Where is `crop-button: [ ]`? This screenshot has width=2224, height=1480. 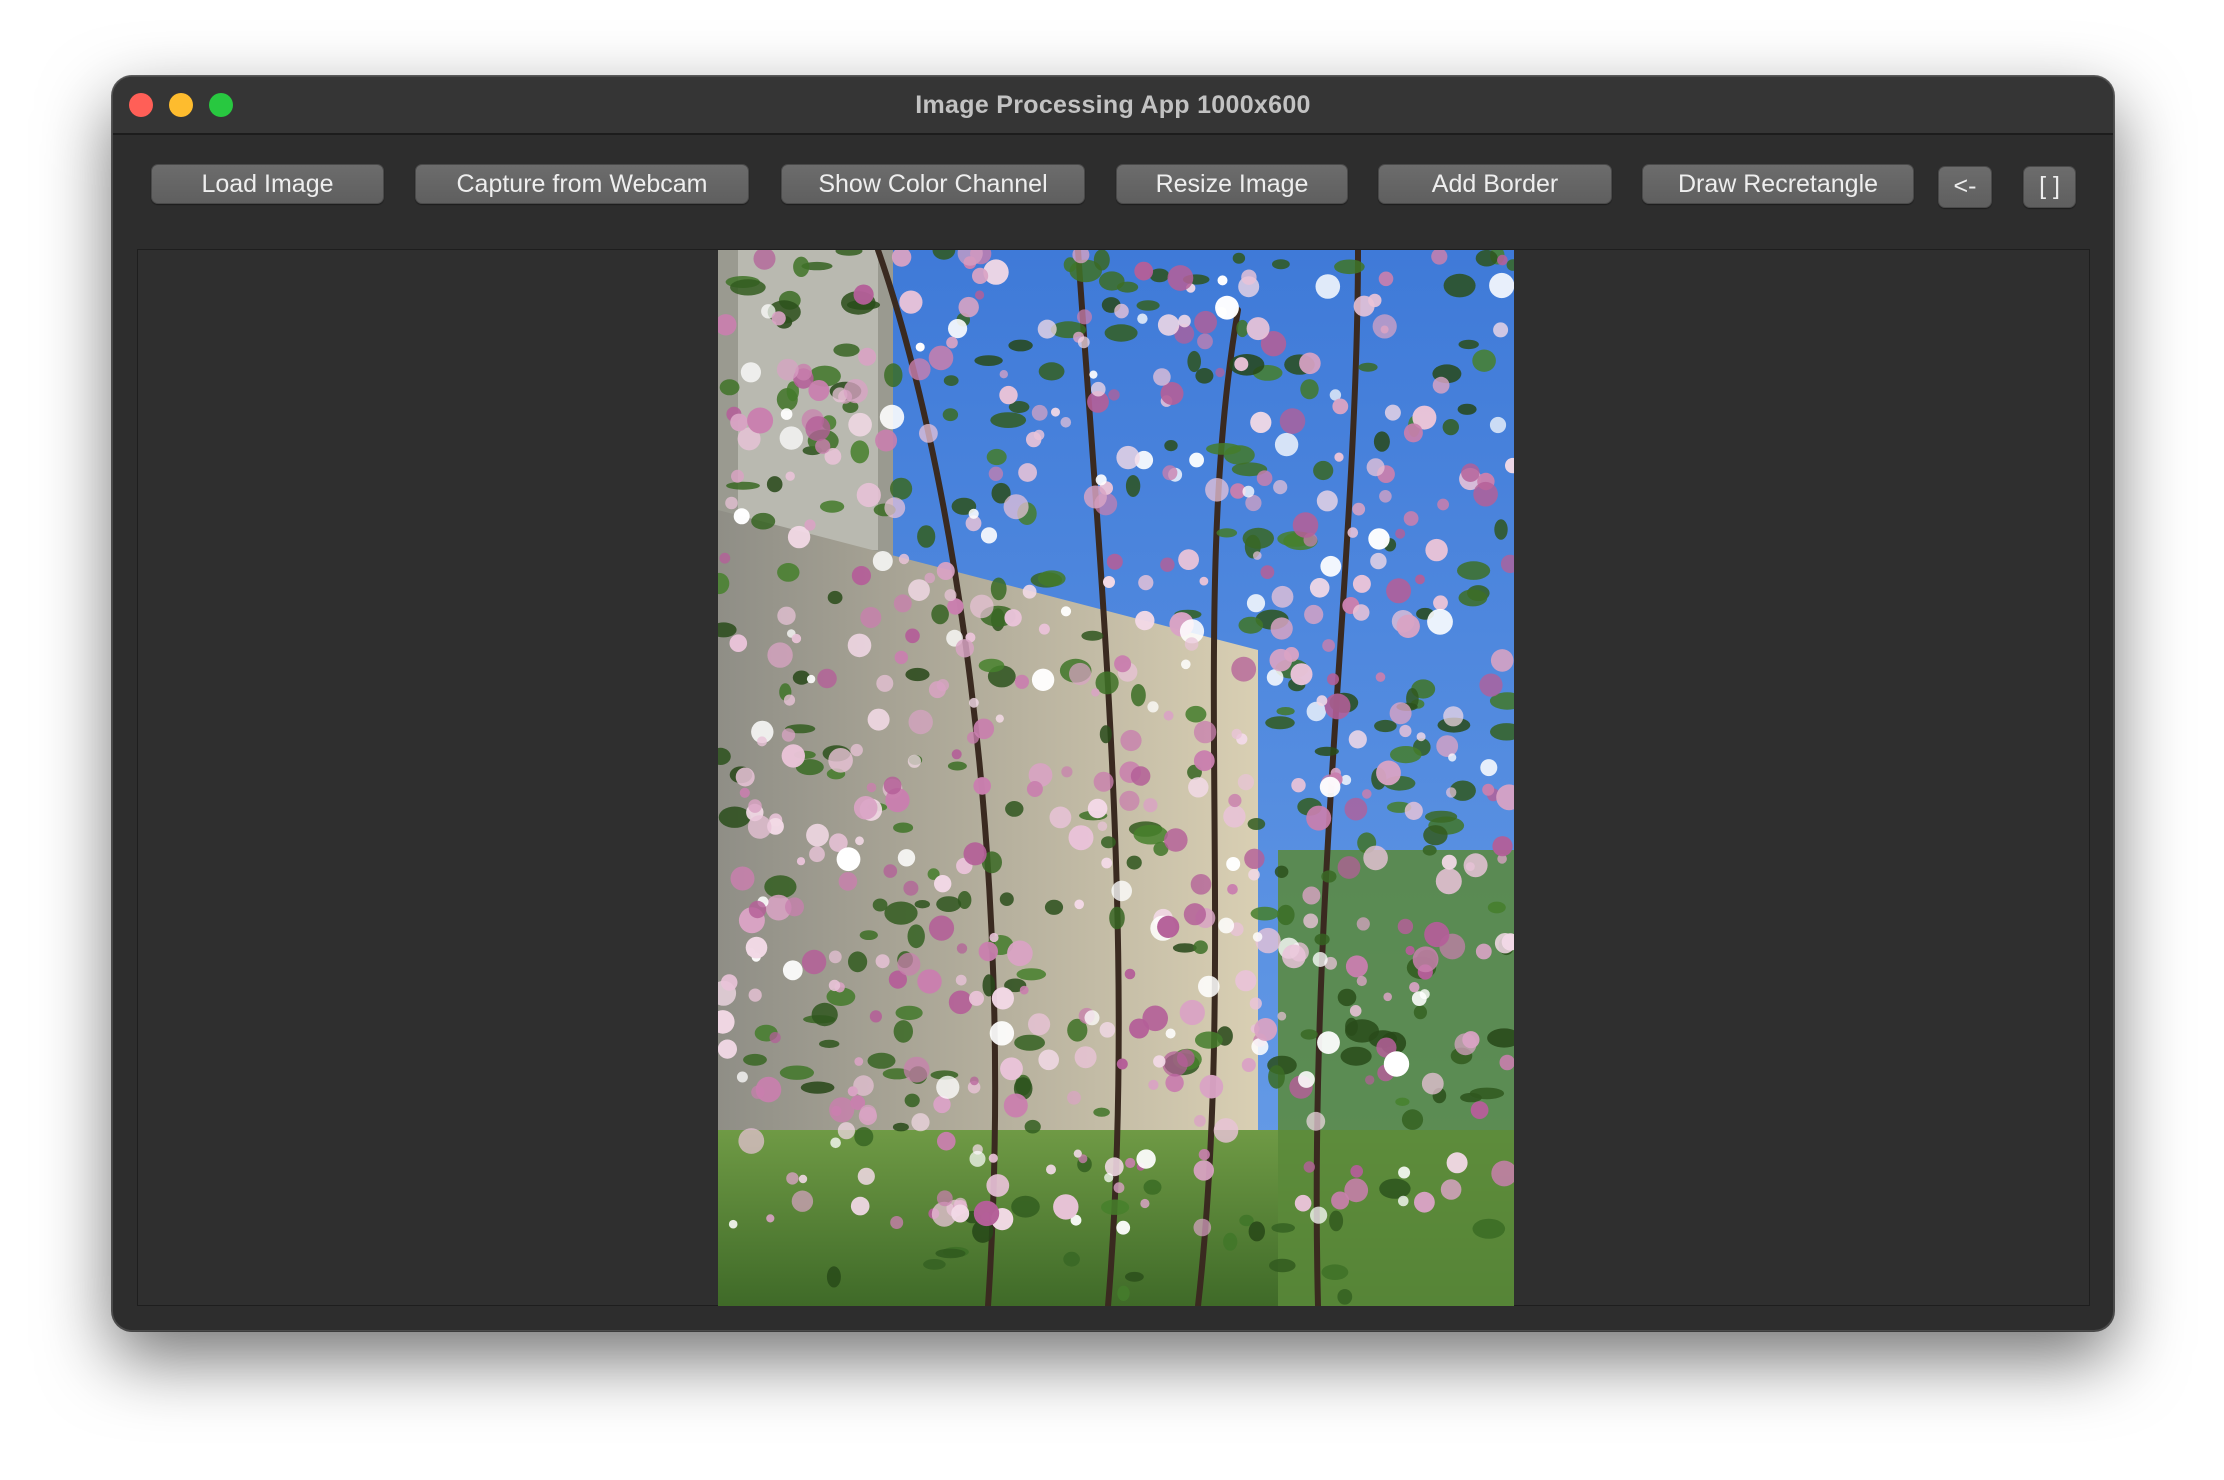
crop-button: [ ] is located at coordinates (2049, 187).